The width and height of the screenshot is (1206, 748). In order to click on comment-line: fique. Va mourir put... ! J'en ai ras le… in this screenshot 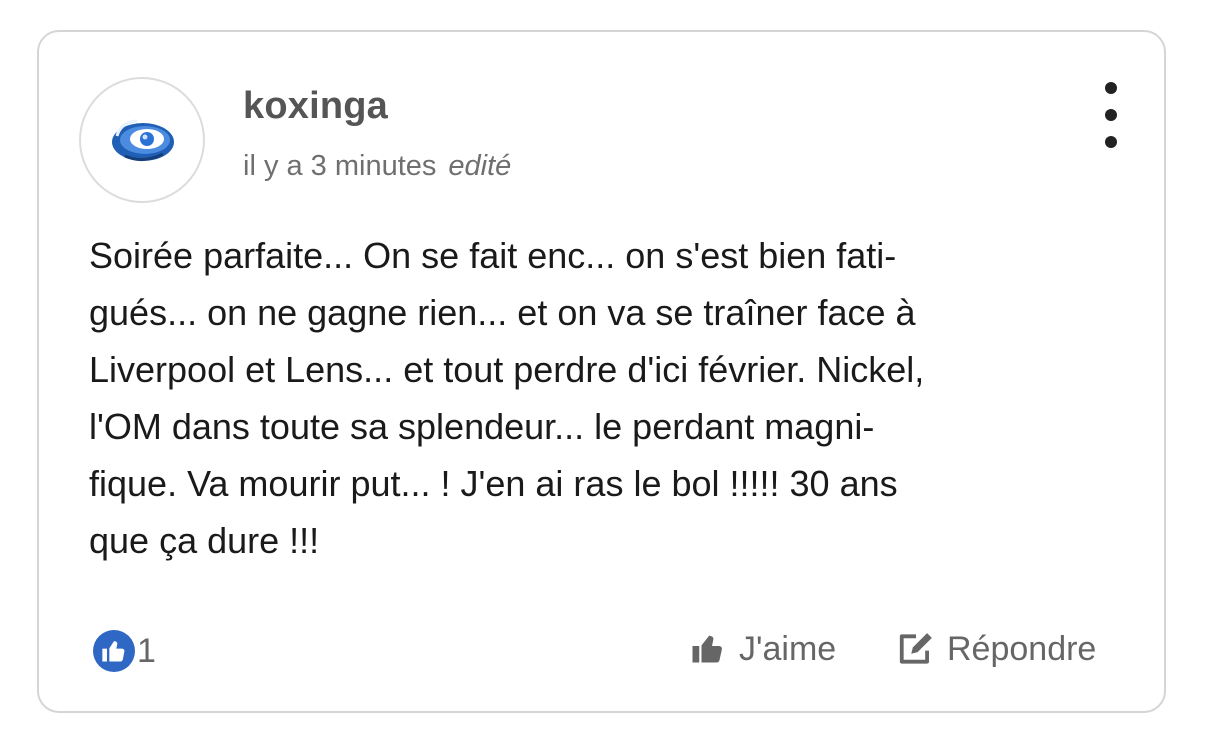, I will do `click(493, 483)`.